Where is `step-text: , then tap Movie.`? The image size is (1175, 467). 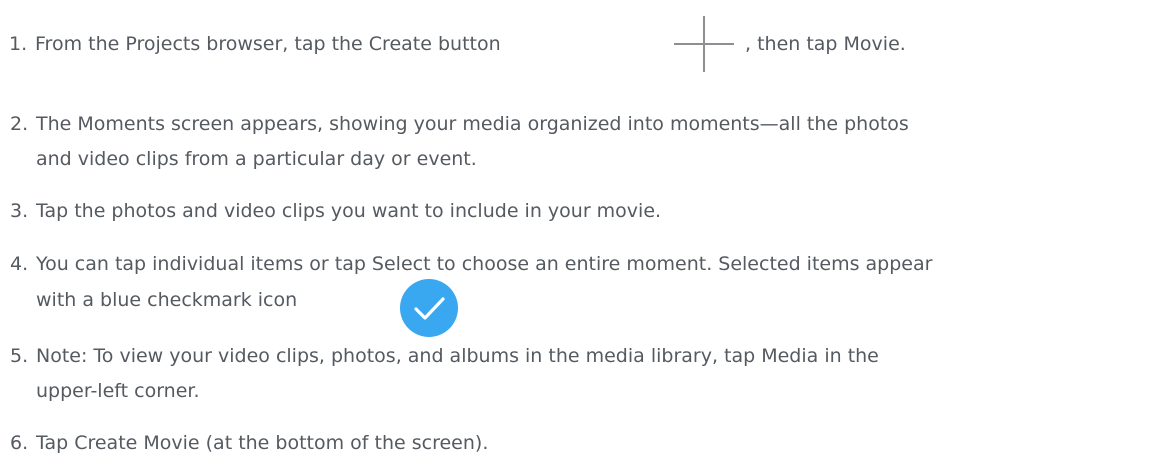
step-text: , then tap Movie. is located at coordinates (825, 44).